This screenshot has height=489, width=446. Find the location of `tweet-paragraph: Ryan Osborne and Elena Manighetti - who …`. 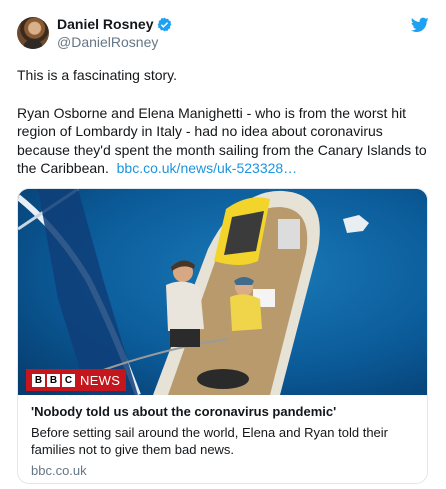

tweet-paragraph: Ryan Osborne and Elena Manighetti - who … is located at coordinates (223, 141).